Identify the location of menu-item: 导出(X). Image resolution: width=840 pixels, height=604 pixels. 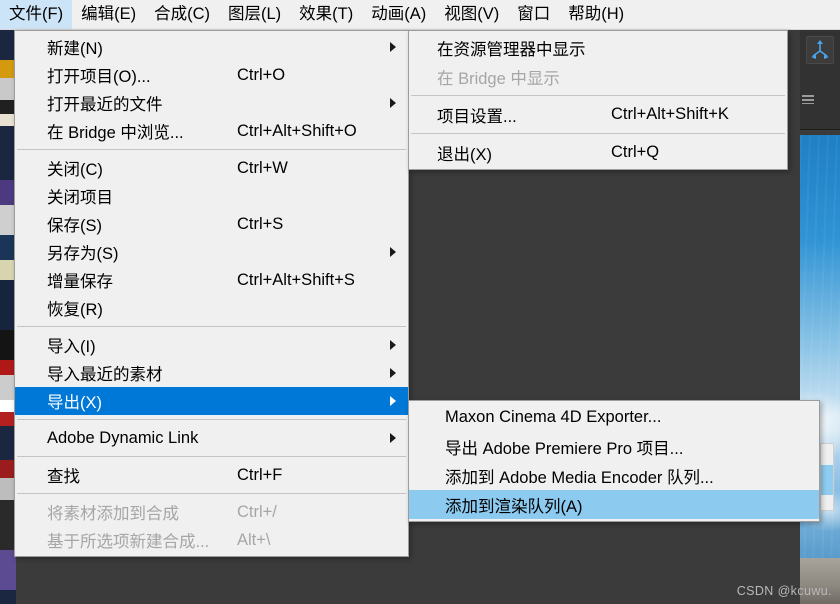
(211, 401).